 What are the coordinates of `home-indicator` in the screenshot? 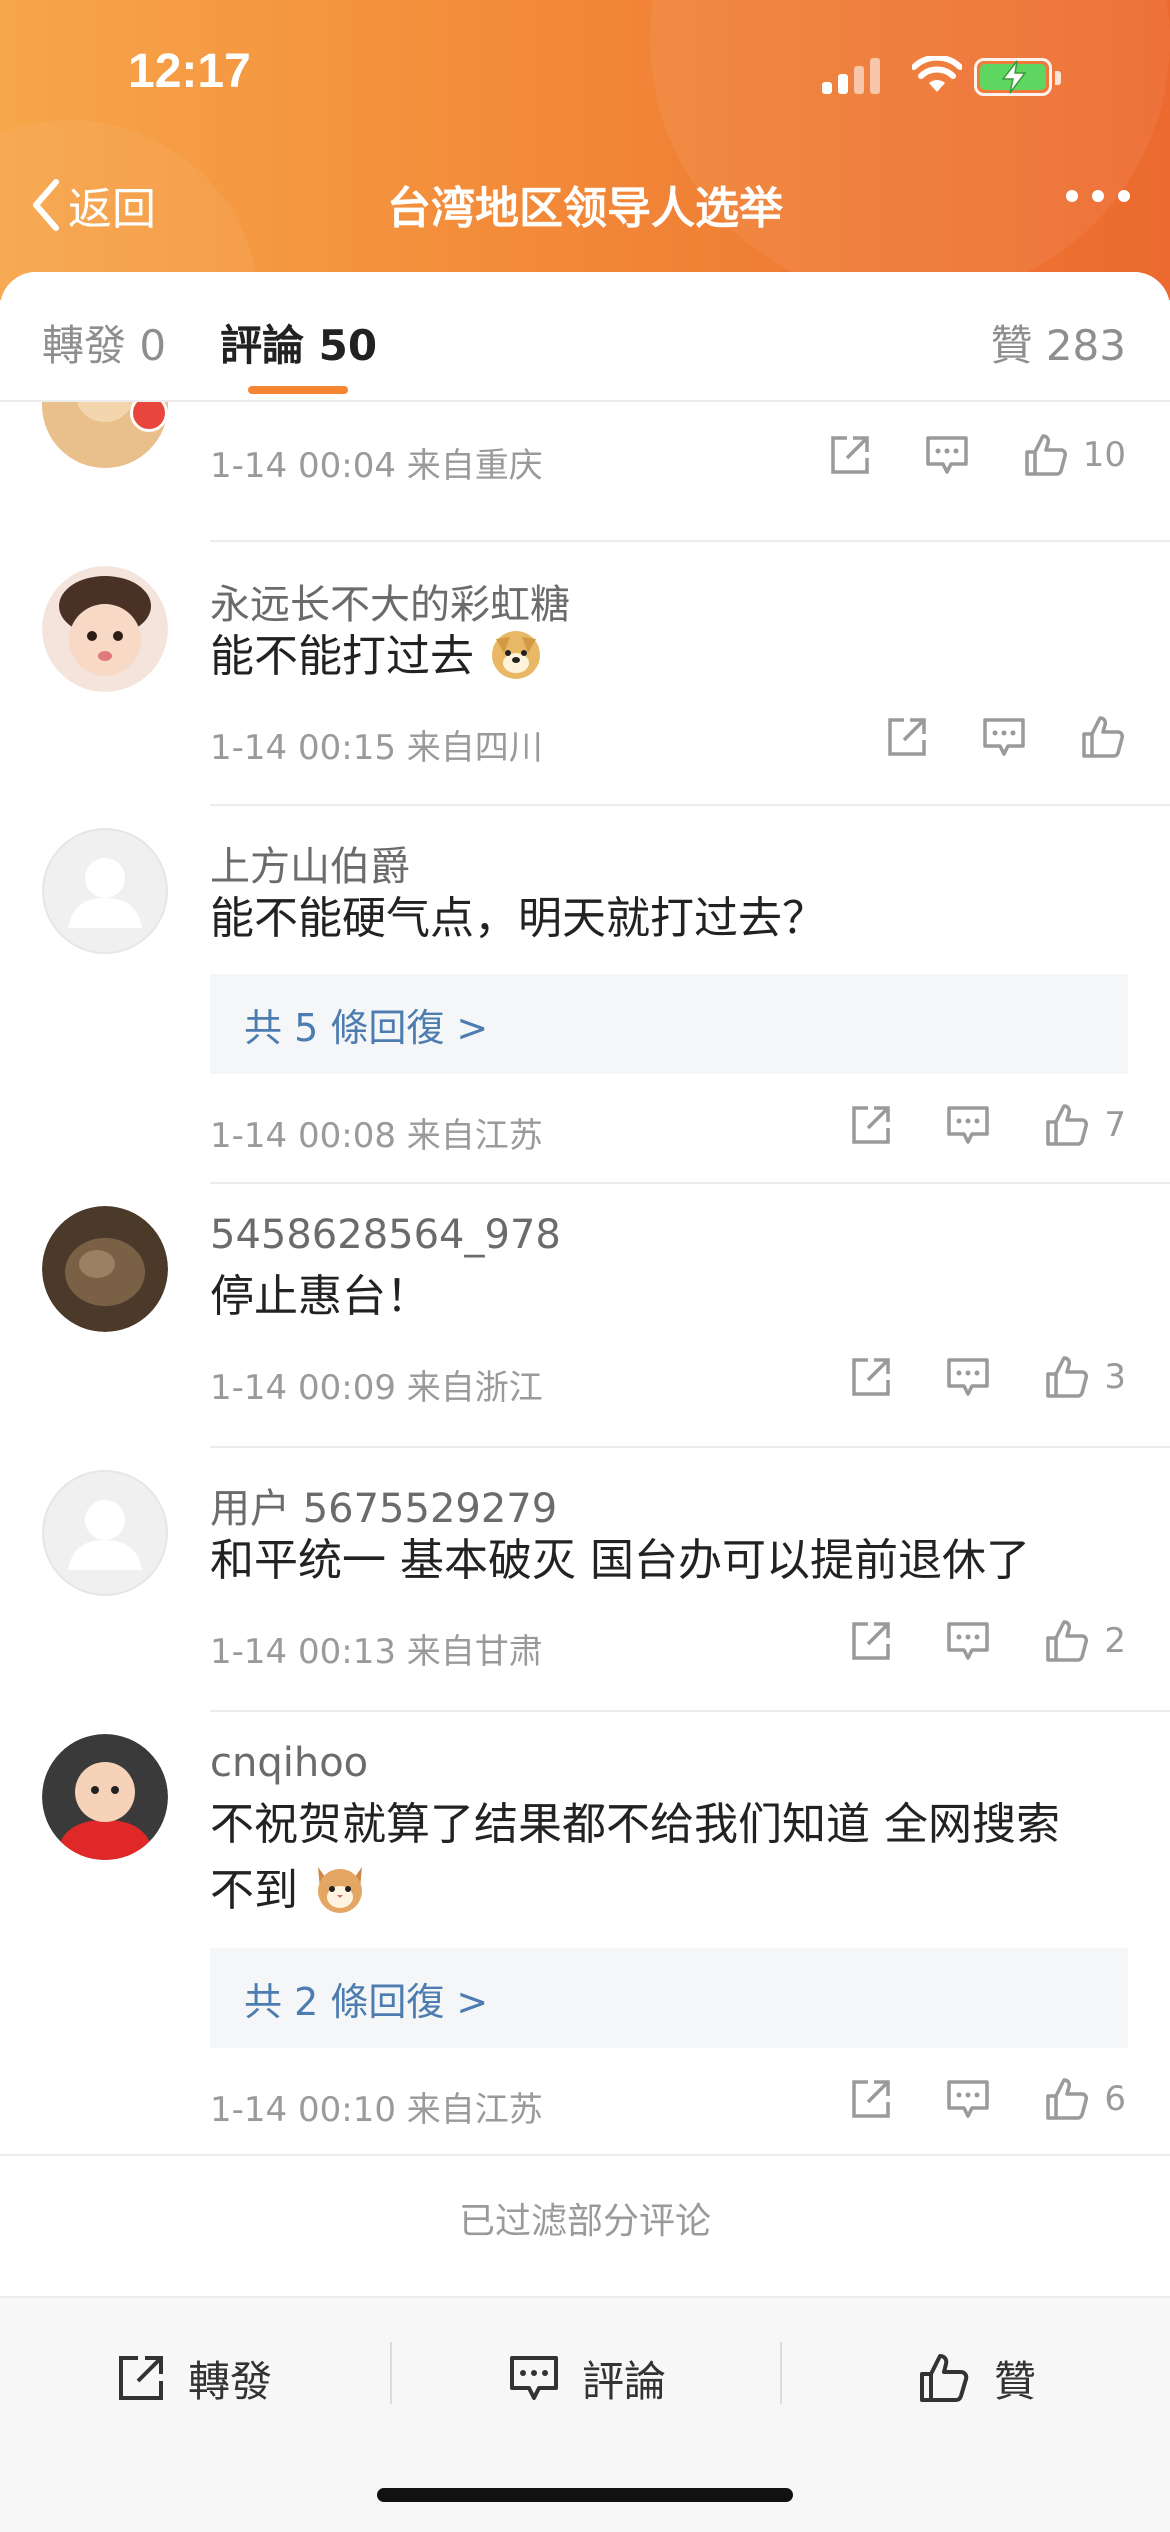 It's located at (585, 2495).